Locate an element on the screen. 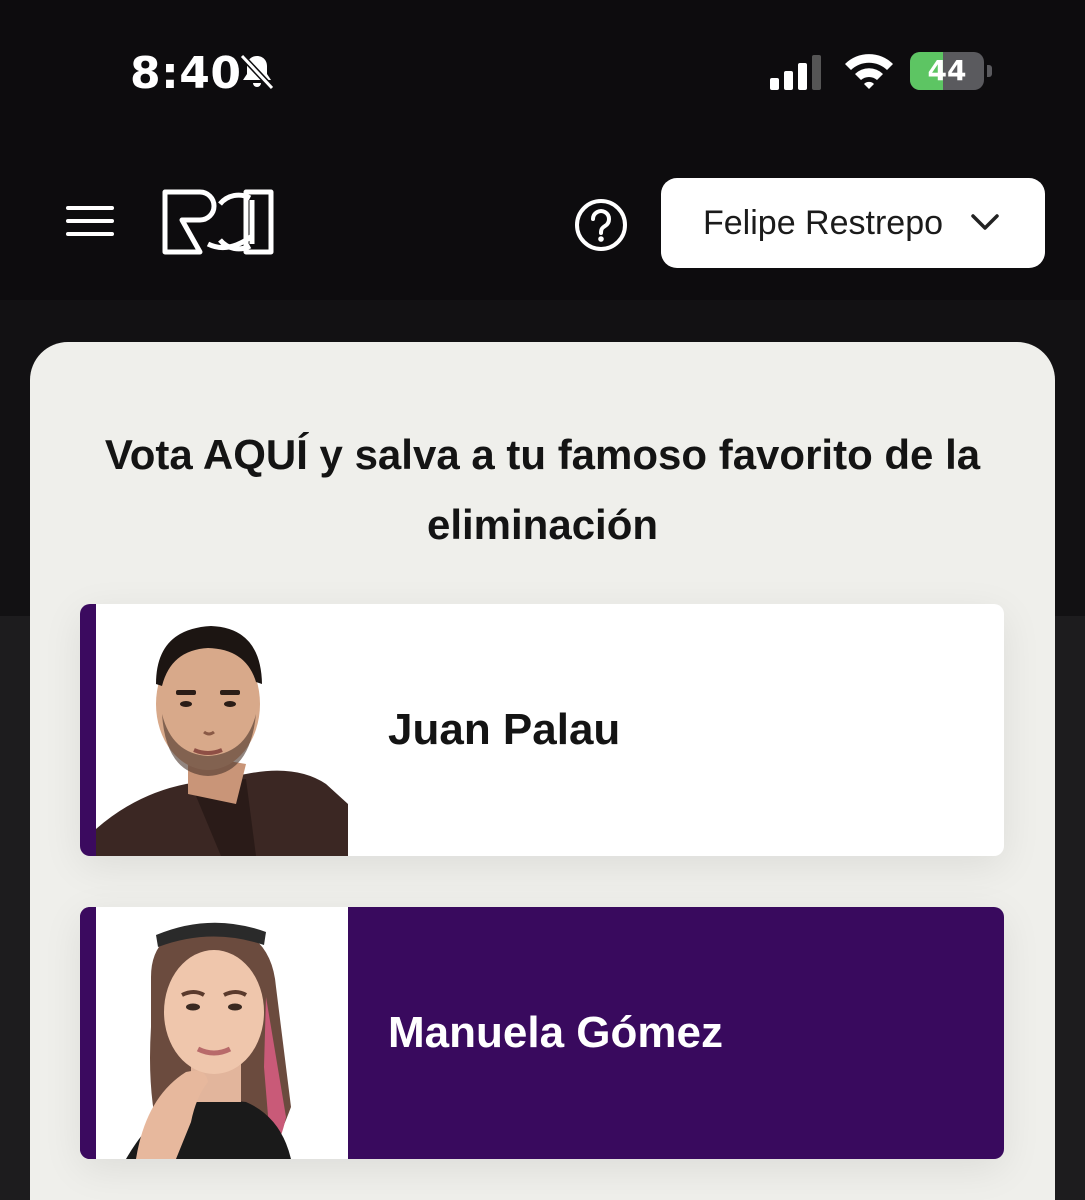 This screenshot has height=1200, width=1085. battery-indicator: 44 is located at coordinates (951, 71).